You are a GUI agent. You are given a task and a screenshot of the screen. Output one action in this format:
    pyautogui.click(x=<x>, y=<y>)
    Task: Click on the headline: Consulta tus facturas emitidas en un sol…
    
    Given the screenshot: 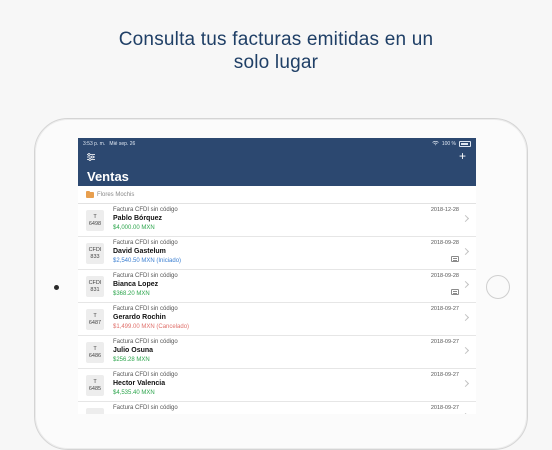 What is the action you would take?
    pyautogui.click(x=276, y=51)
    